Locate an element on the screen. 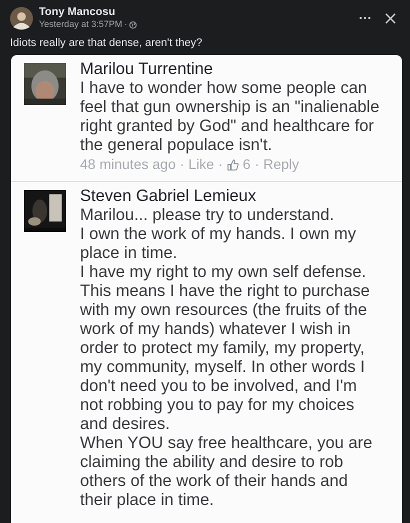 This screenshot has height=523, width=410. comment-text: When YOU say free healthcare, you are claiming the ability and desire to rob others of the work of their hands and their place in time. is located at coordinates (227, 472).